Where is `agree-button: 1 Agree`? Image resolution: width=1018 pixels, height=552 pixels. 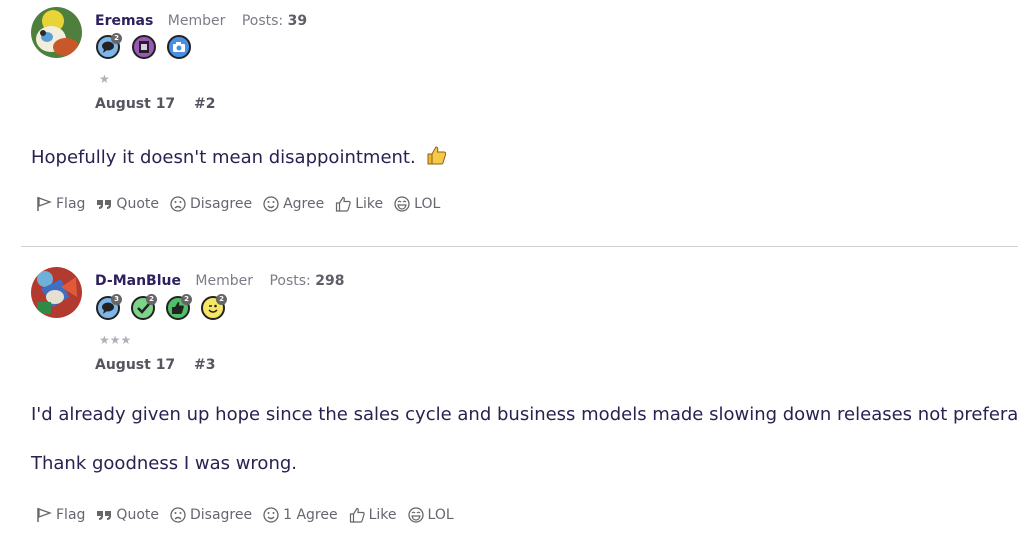
agree-button: 1 Agree is located at coordinates (300, 515).